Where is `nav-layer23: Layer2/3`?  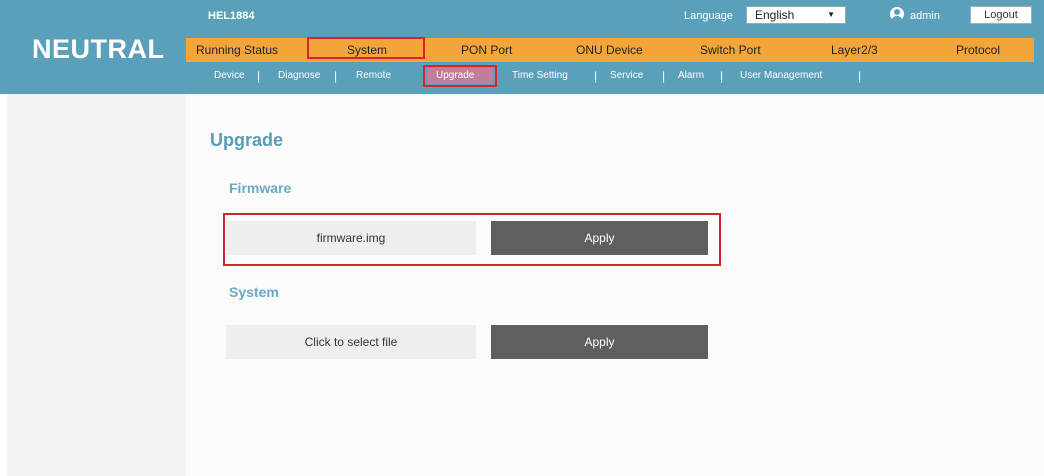 nav-layer23: Layer2/3 is located at coordinates (854, 50).